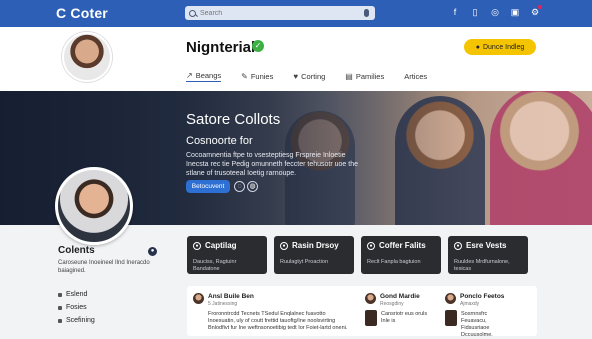  I want to click on sidebar-item-fosies: Fosies, so click(76, 307).